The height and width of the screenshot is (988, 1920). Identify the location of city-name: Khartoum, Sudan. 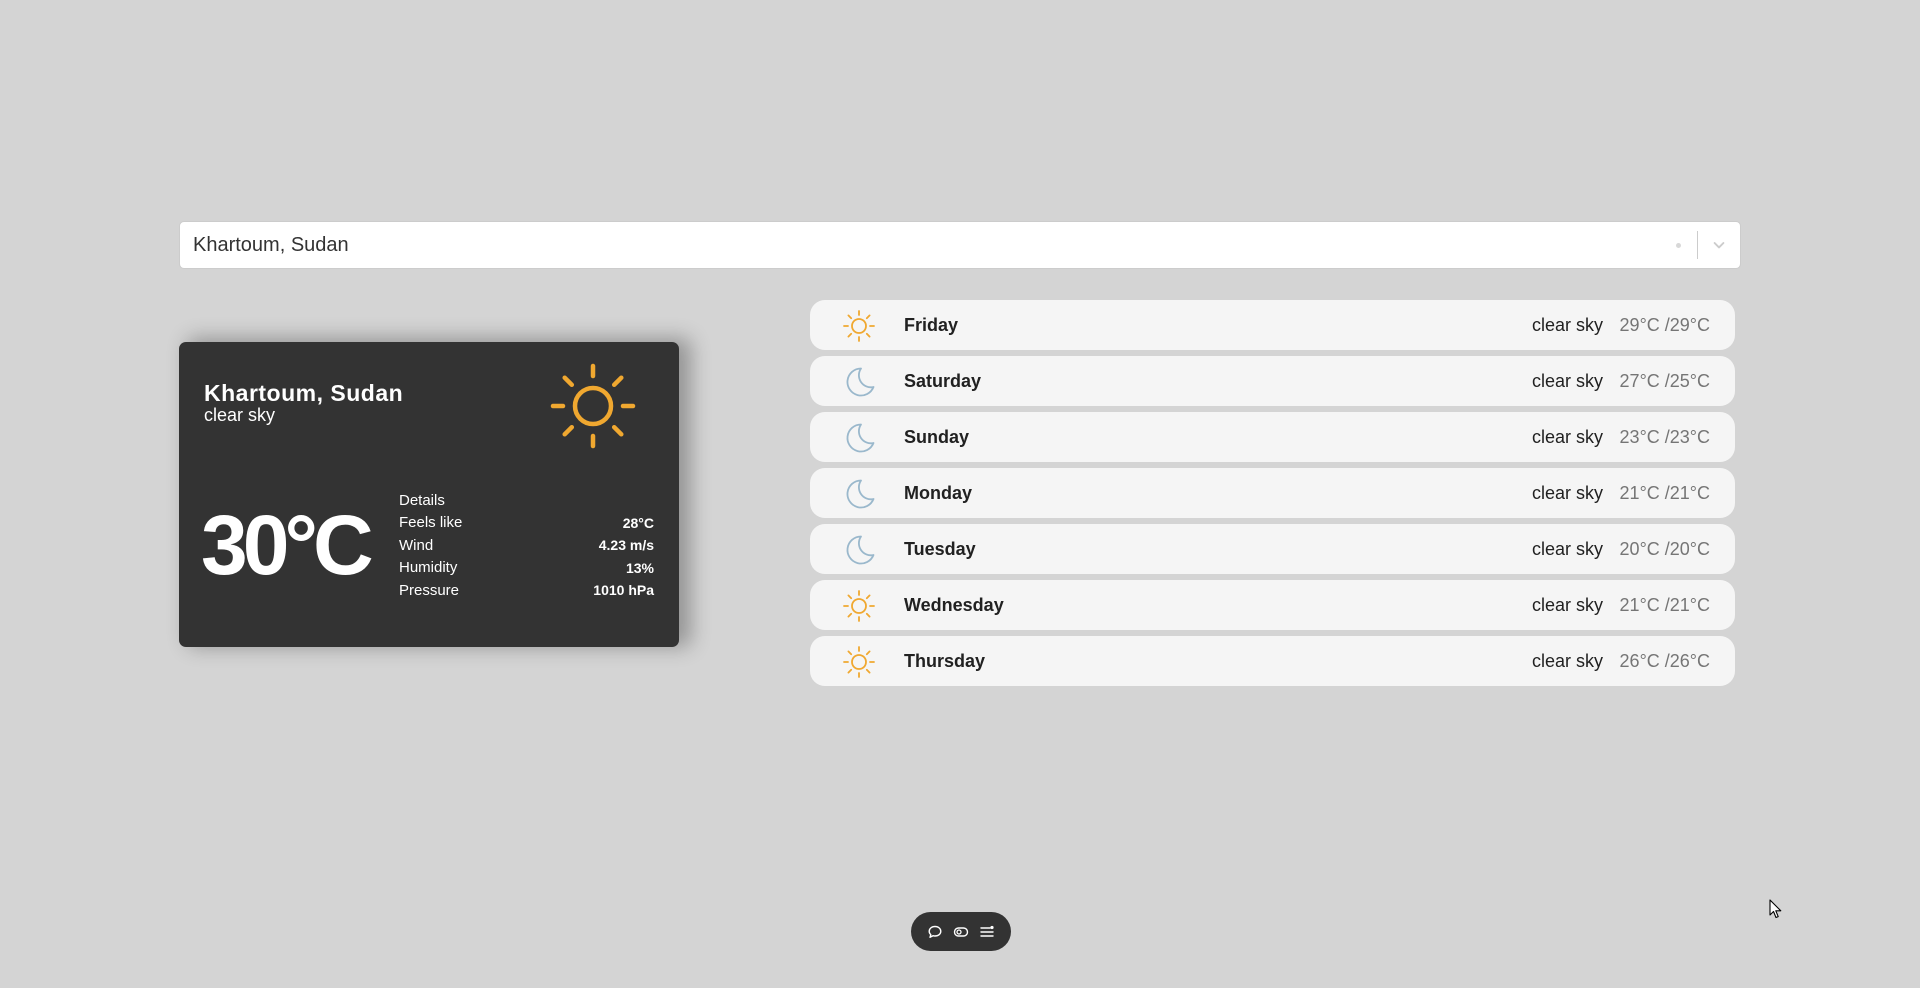
(304, 393).